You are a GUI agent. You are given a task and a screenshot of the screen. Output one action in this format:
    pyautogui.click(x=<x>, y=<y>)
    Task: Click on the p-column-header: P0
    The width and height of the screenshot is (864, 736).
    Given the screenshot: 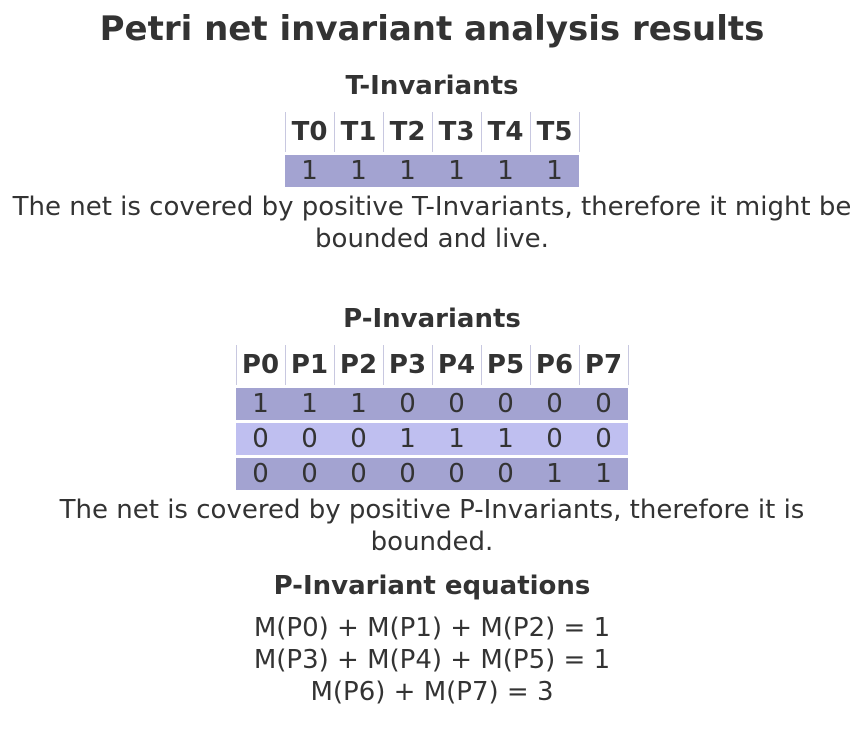 What is the action you would take?
    pyautogui.click(x=260, y=366)
    